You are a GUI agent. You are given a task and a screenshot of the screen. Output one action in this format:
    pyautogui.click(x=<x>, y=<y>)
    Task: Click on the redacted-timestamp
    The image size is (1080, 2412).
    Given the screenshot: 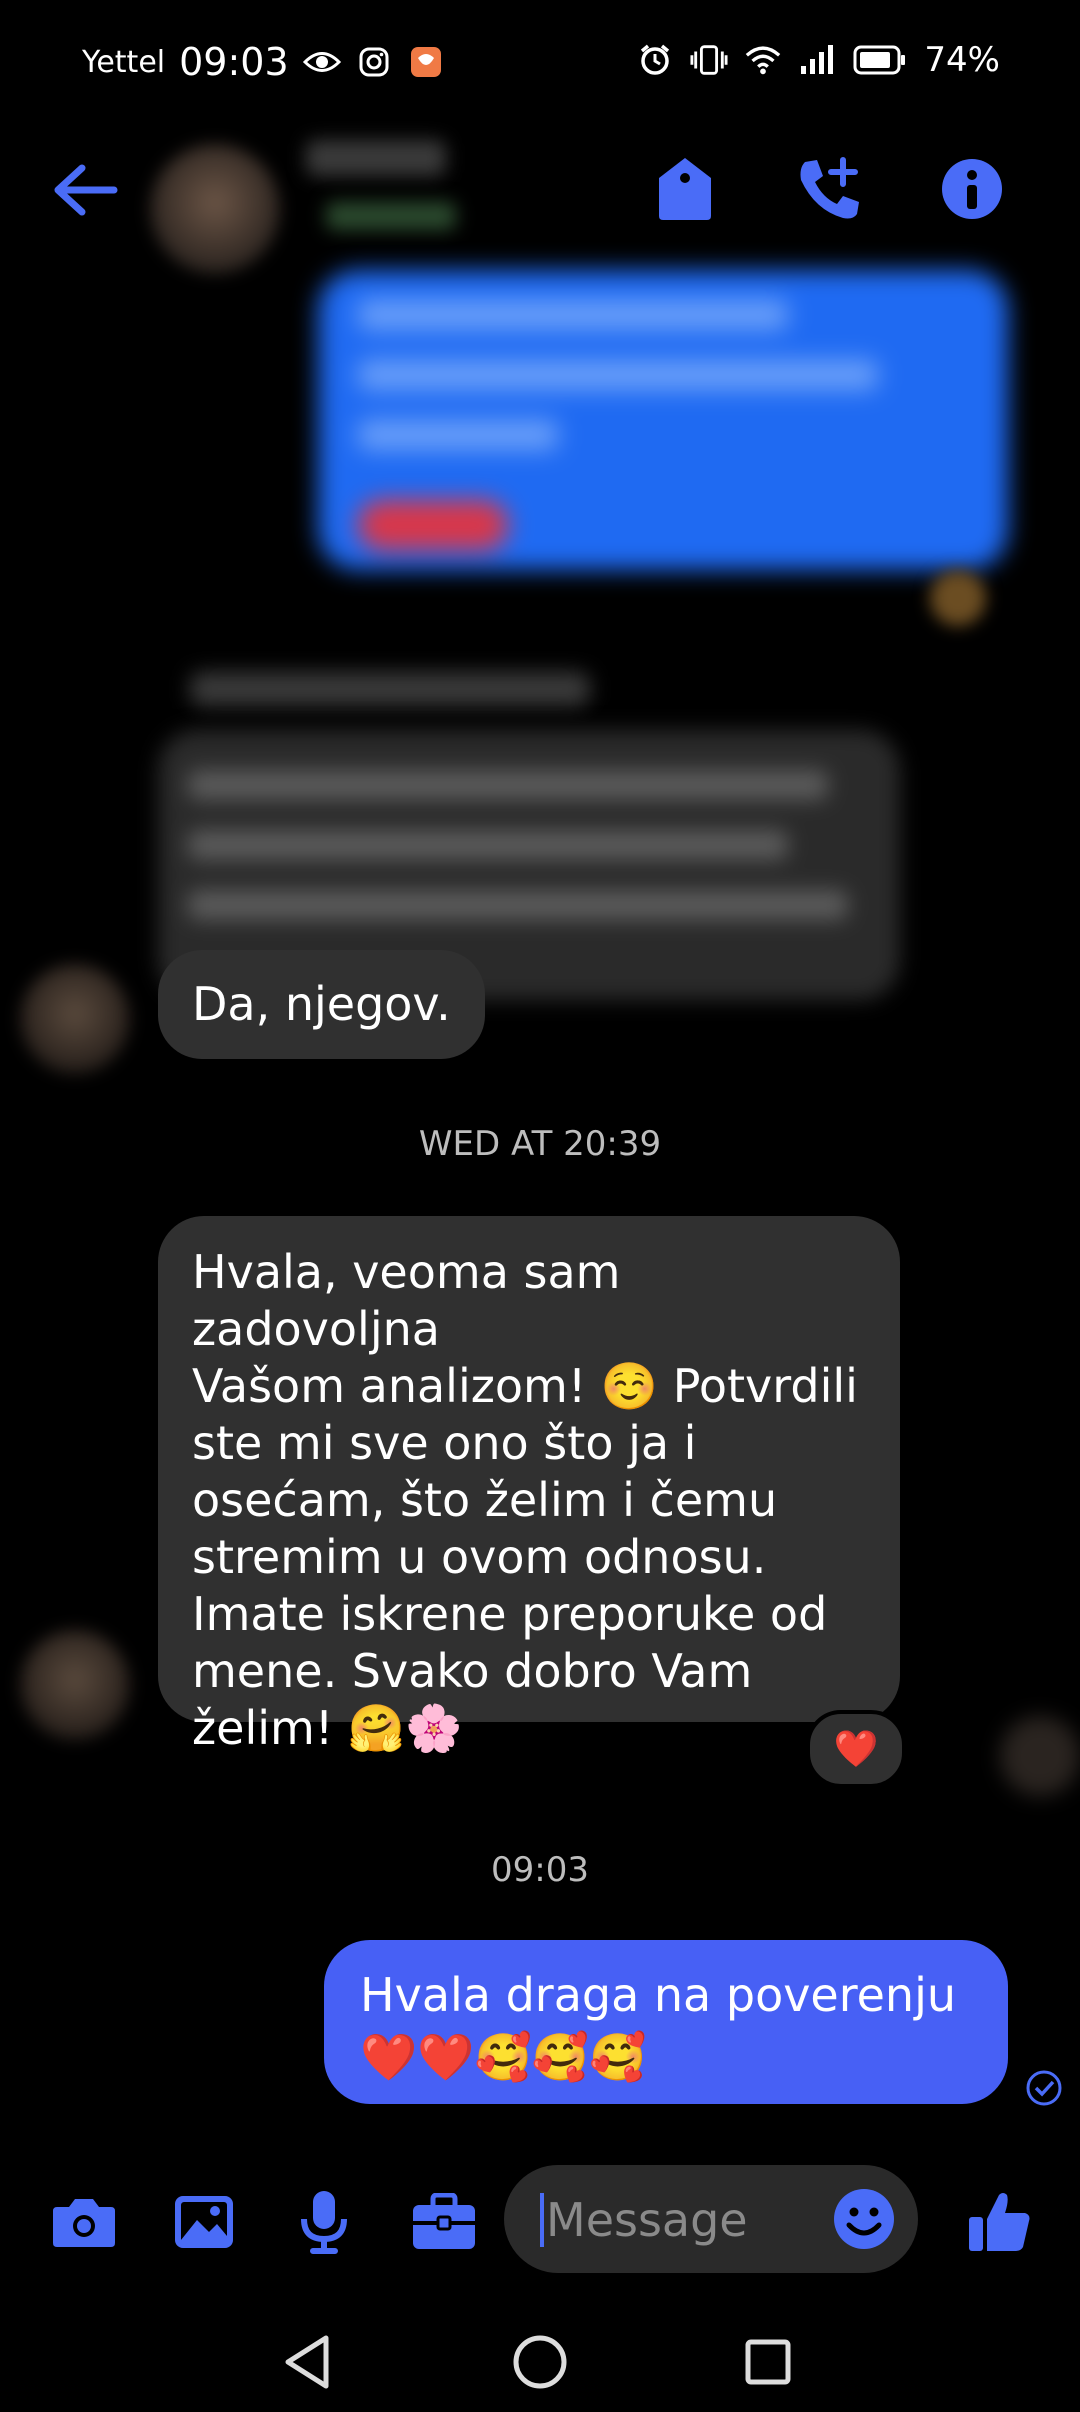 What is the action you would take?
    pyautogui.click(x=390, y=689)
    